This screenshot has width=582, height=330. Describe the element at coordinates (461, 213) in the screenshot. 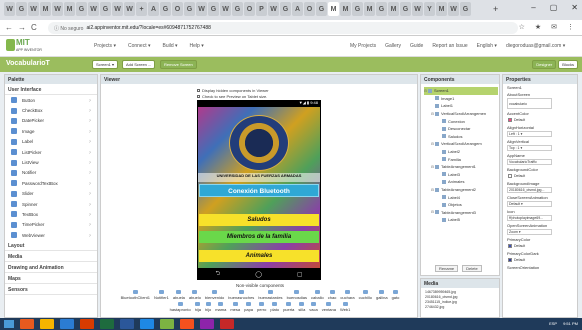

I see `tree-node: ⊟ TableArrangement3` at that location.